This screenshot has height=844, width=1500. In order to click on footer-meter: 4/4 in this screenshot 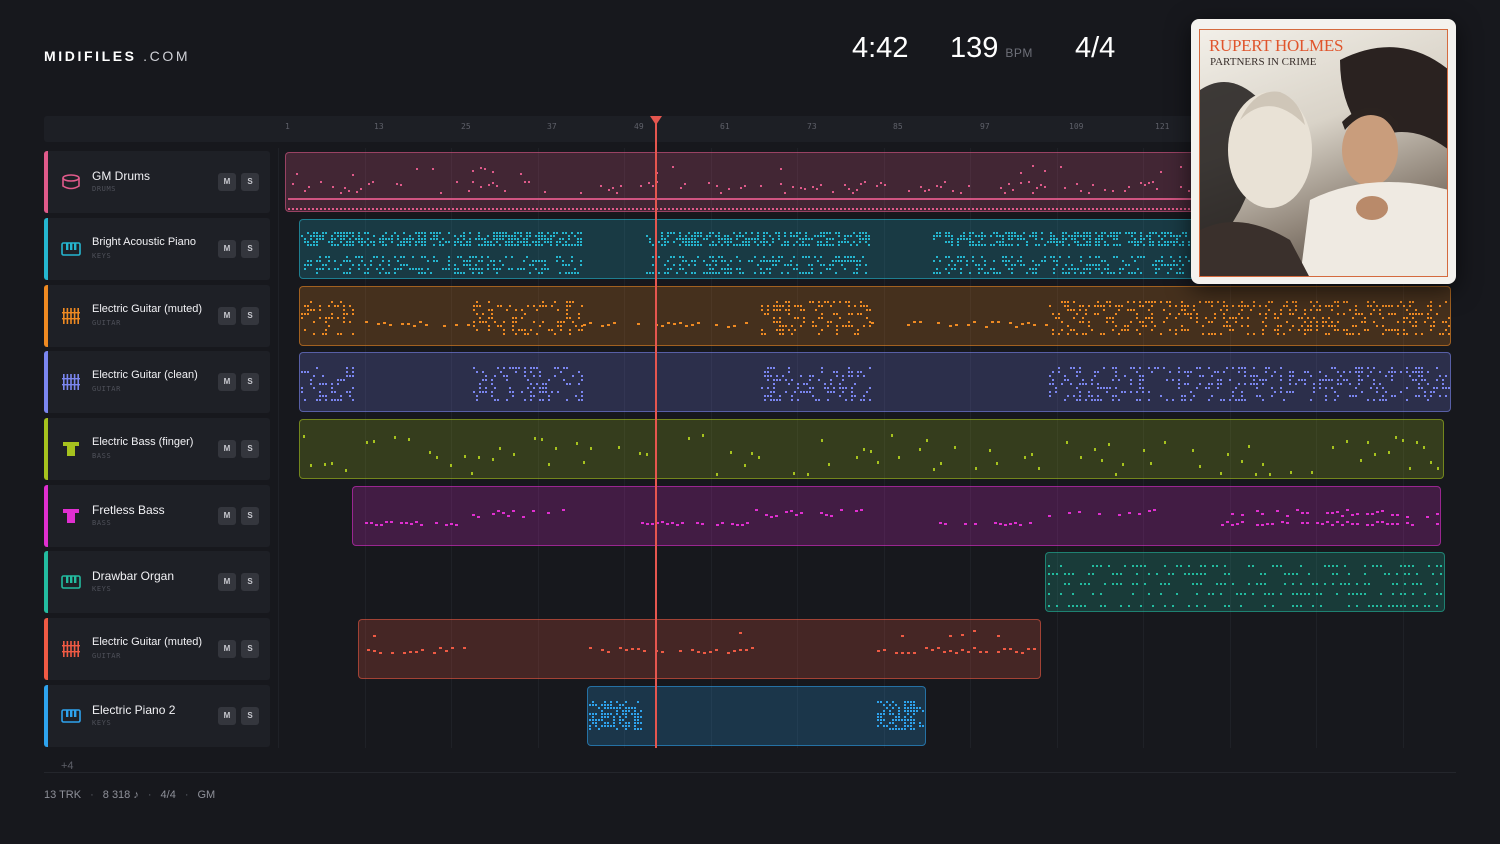, I will do `click(168, 795)`.